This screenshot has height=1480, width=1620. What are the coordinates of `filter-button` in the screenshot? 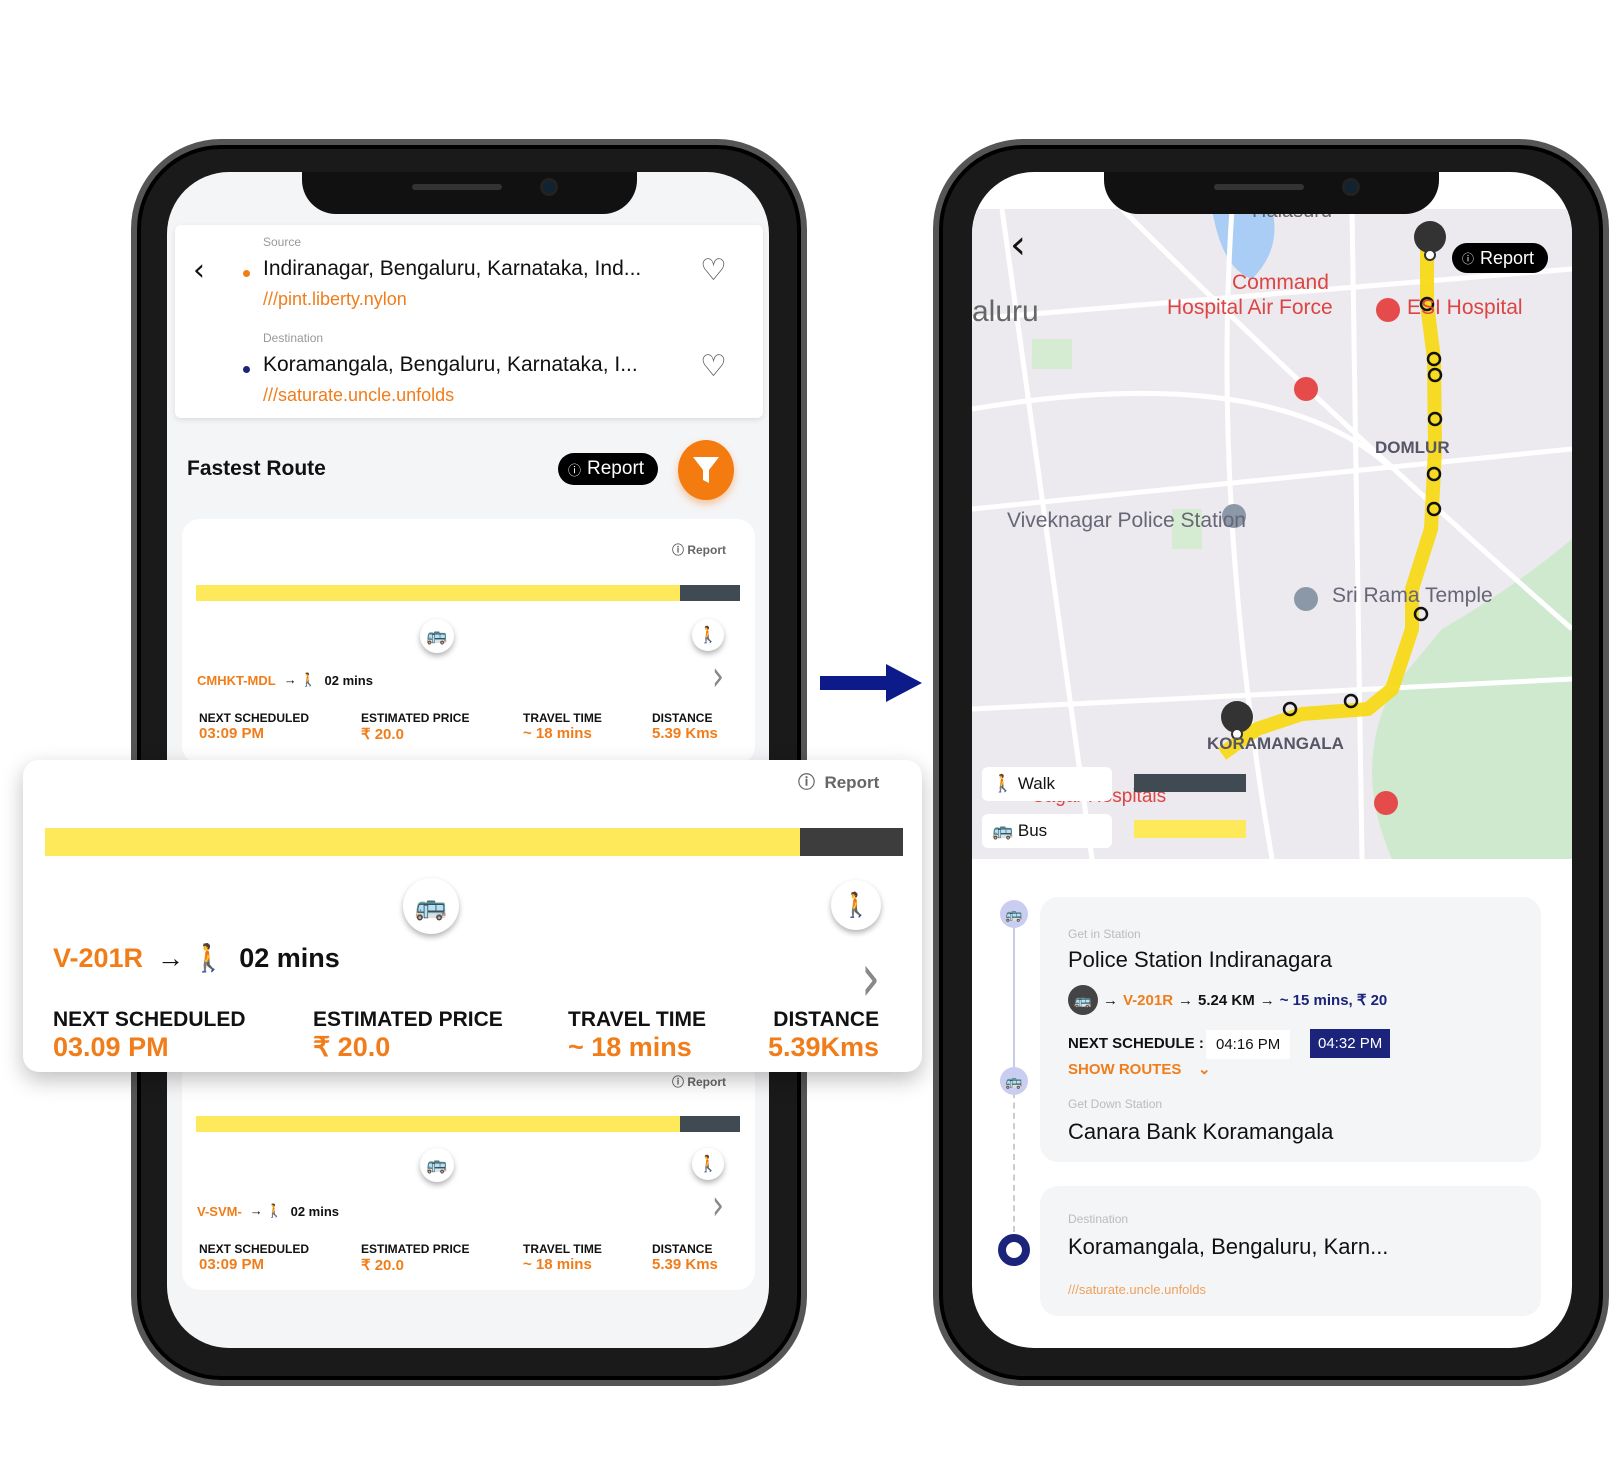 It's located at (706, 470).